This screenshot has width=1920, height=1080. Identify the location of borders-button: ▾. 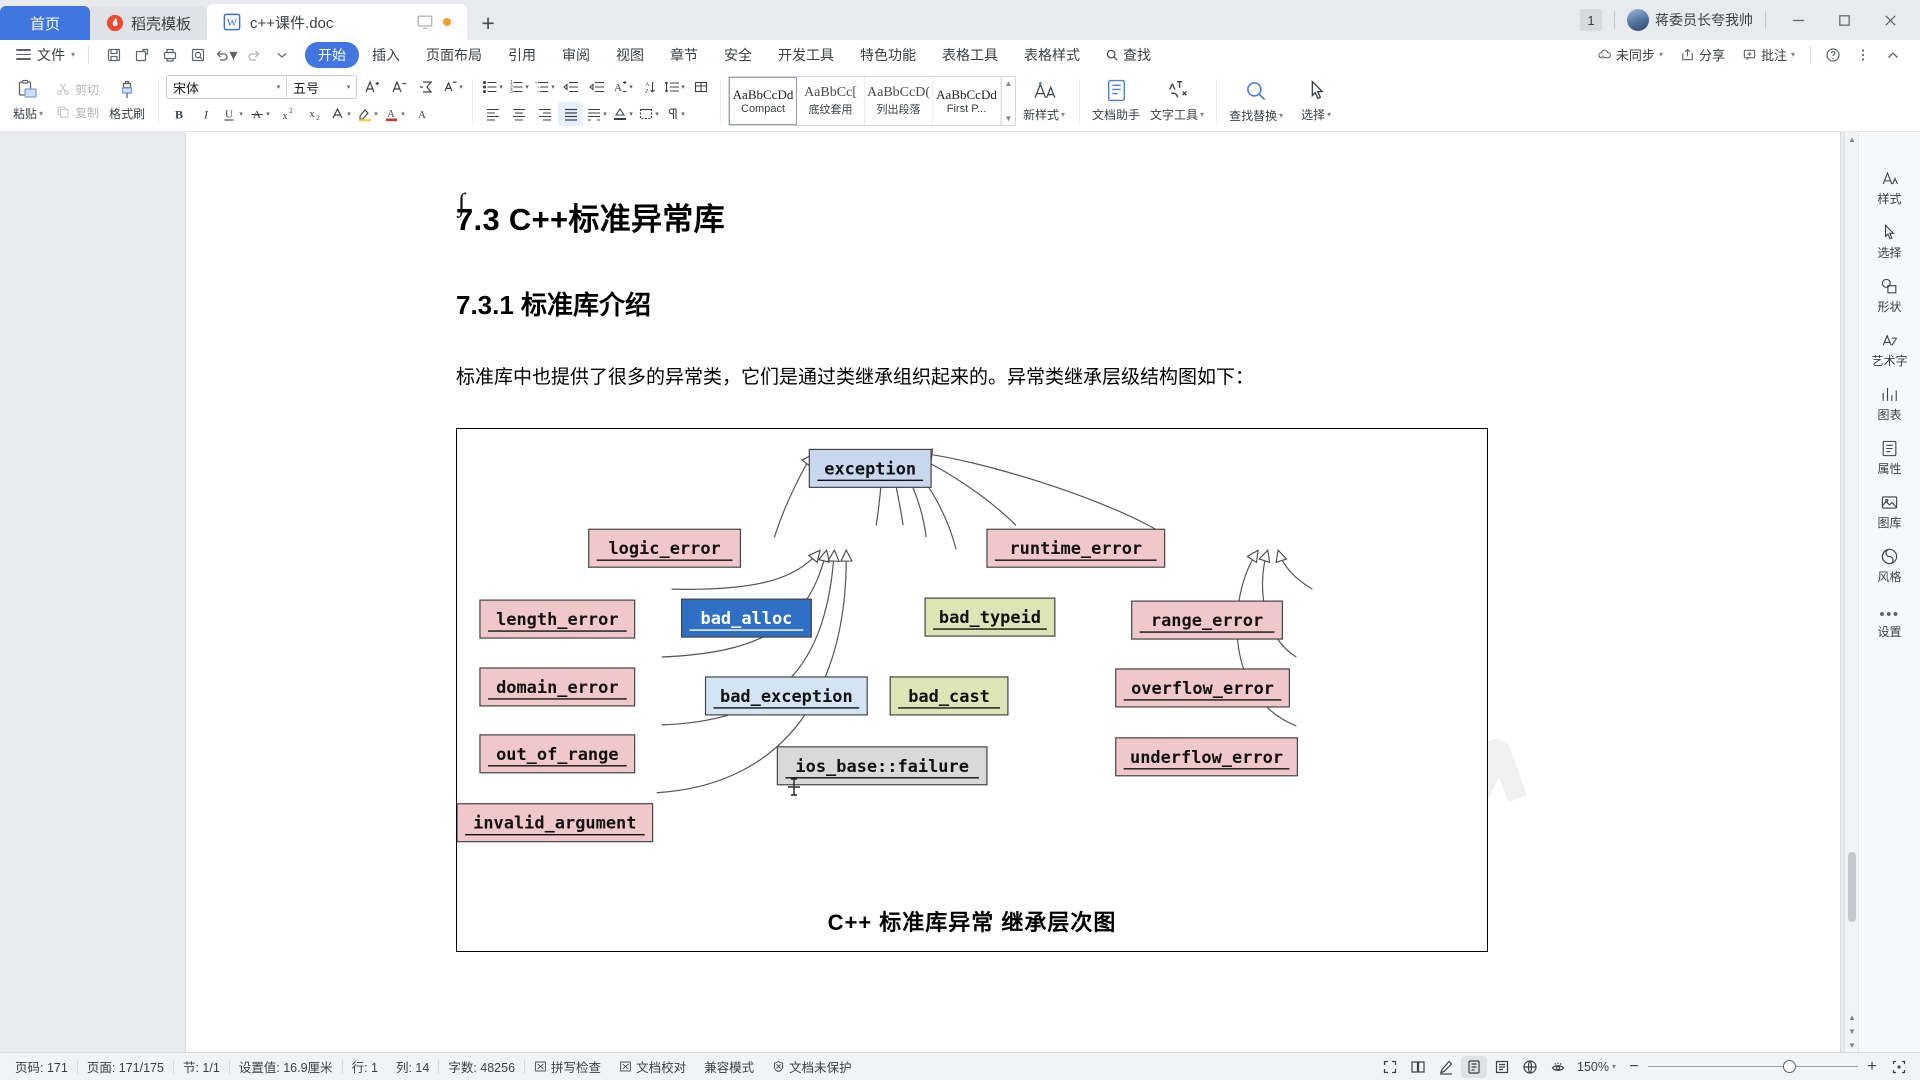
(648, 114).